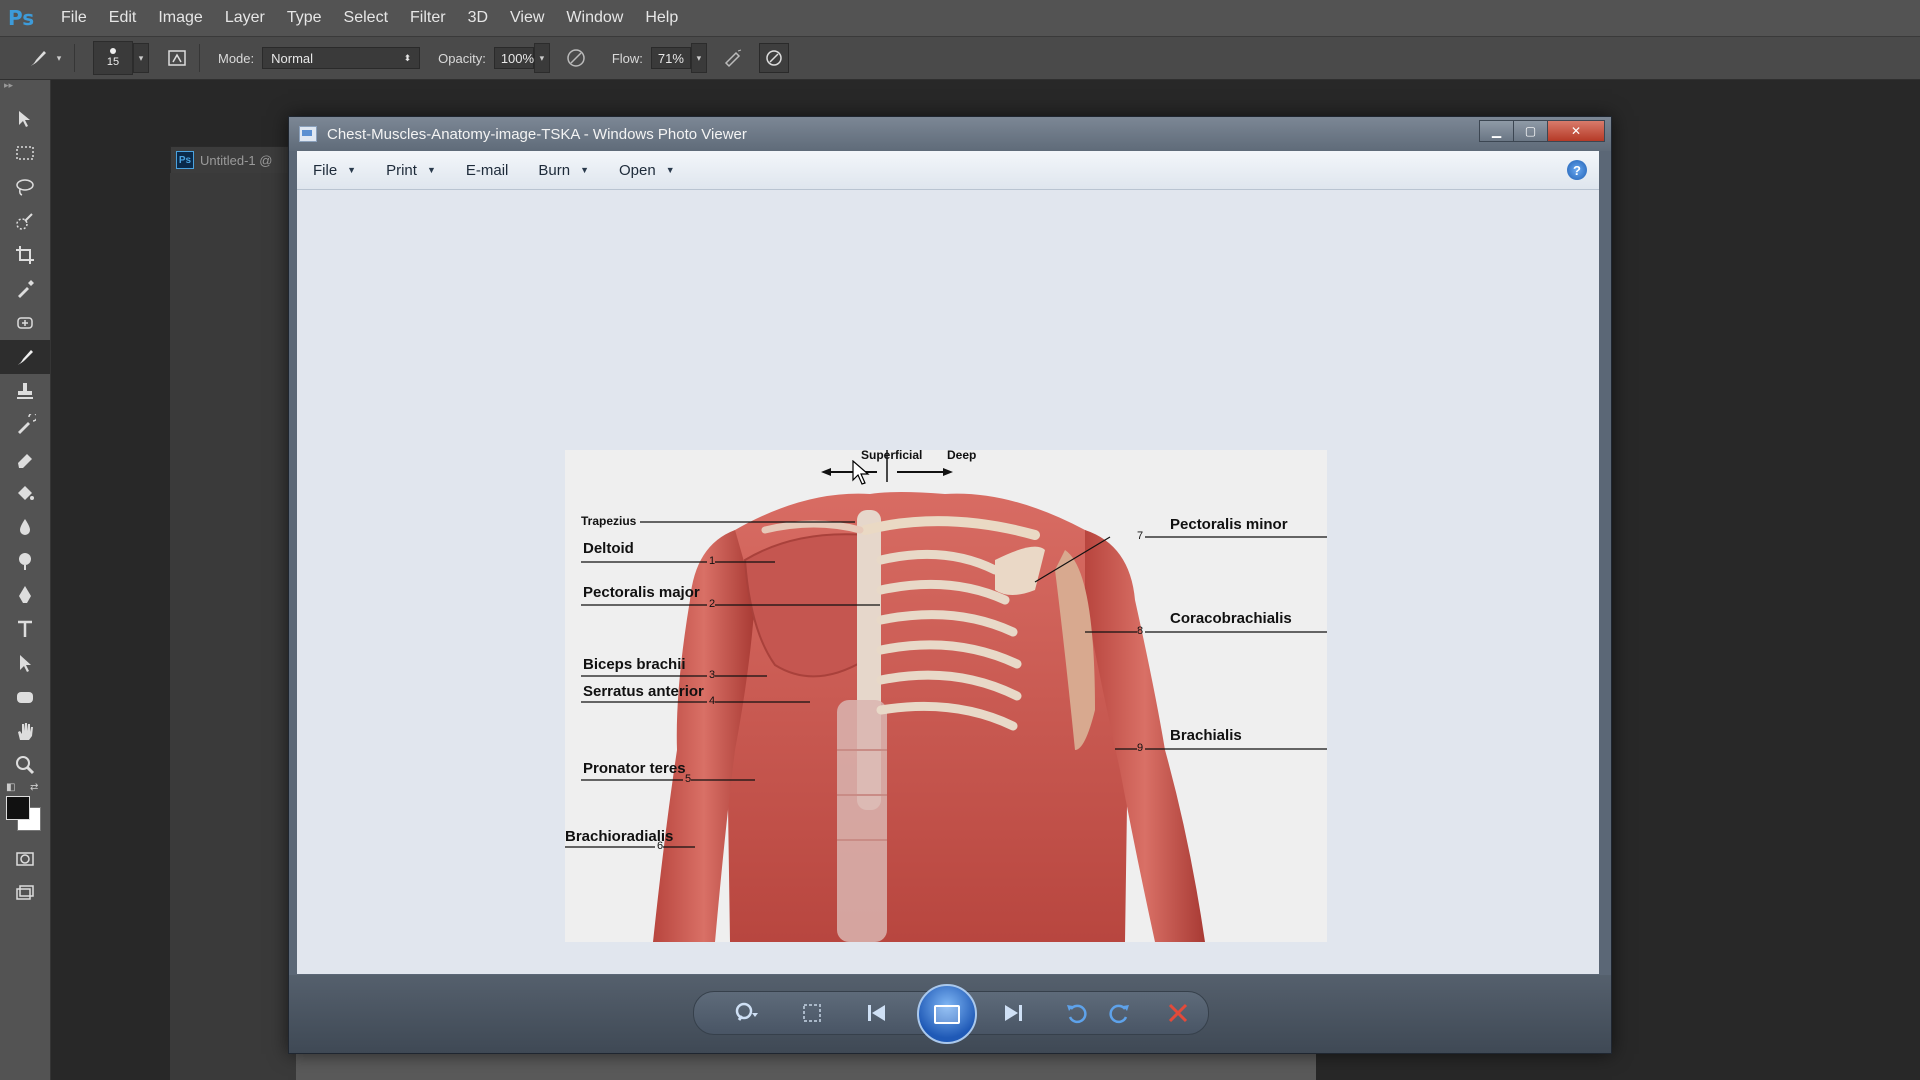  Describe the element at coordinates (25, 731) in the screenshot. I see `hand-tool-icon` at that location.